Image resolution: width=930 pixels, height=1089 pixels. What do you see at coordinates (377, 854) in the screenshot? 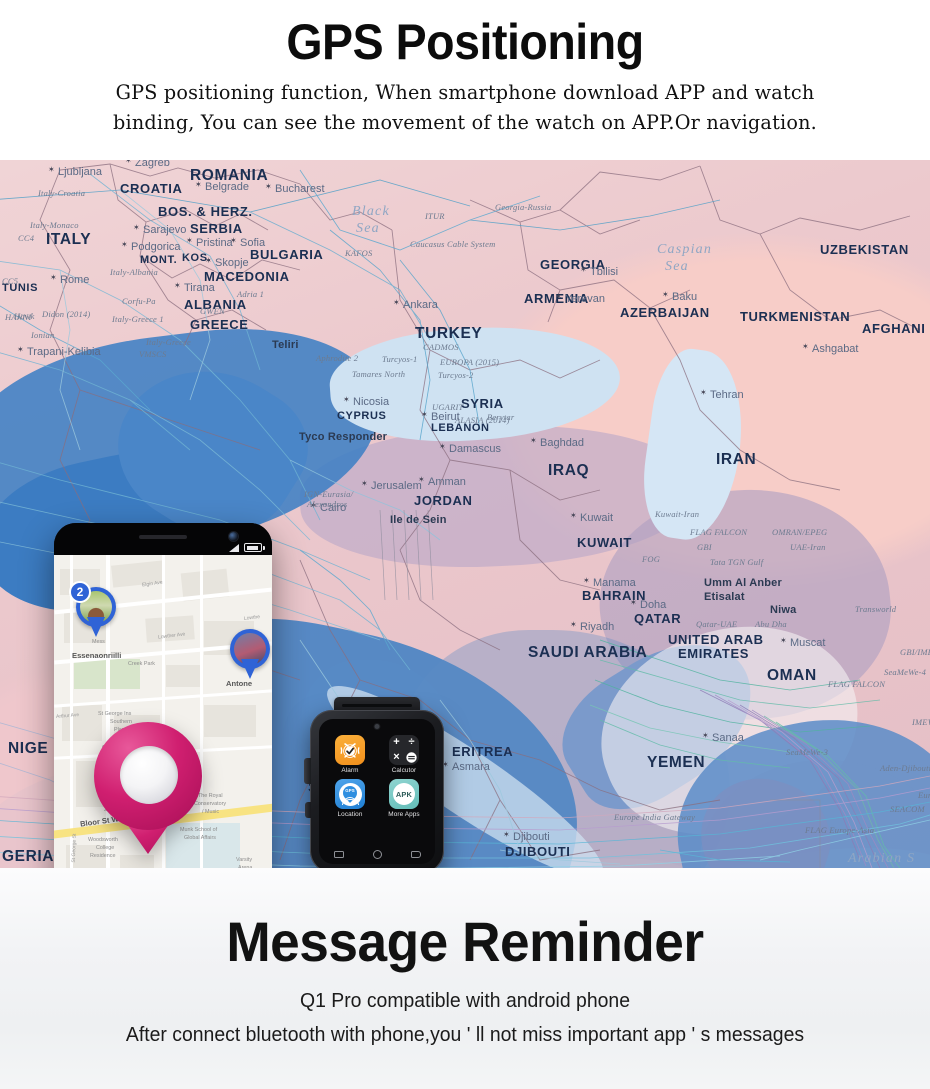
I see `home-icon` at bounding box center [377, 854].